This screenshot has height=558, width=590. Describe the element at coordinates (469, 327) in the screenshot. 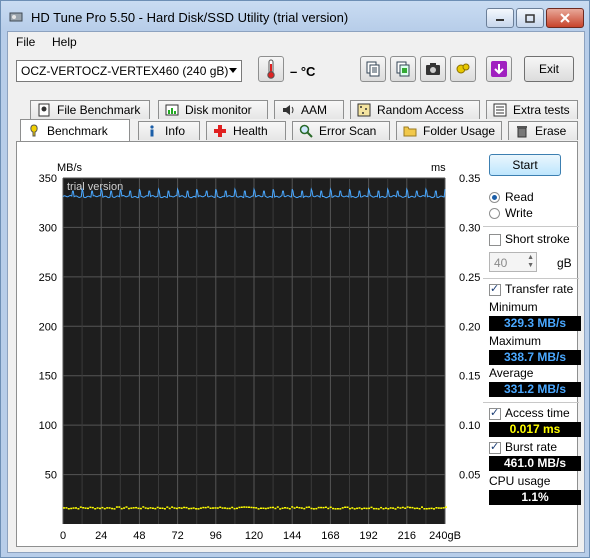

I see `y-right-tick-label: 0.20` at that location.